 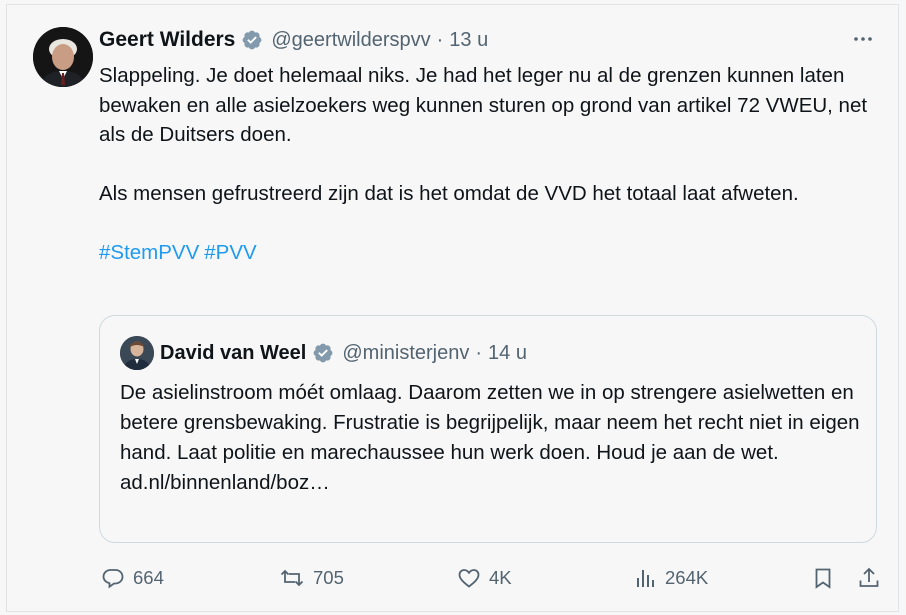 What do you see at coordinates (405, 353) in the screenshot?
I see `quoted-author-handle: @ministerjenv` at bounding box center [405, 353].